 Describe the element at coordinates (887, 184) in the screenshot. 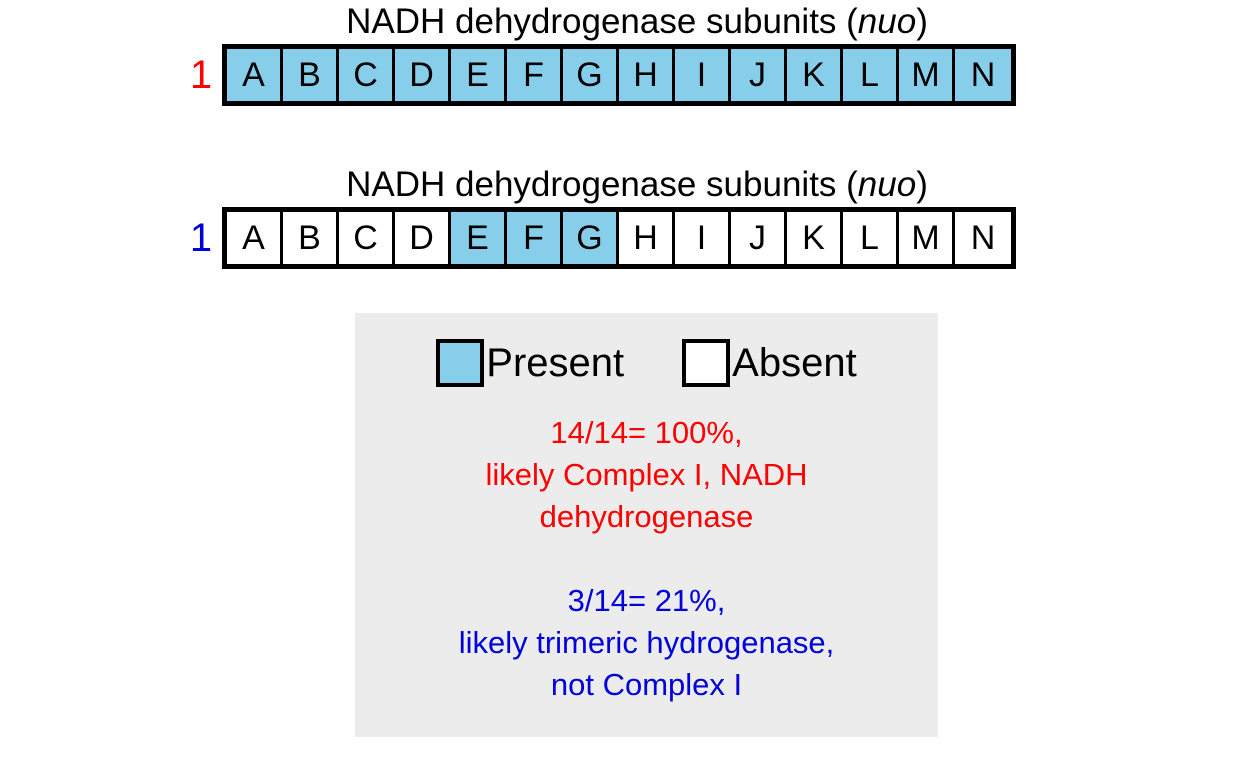

I see `cluster-2-title-gene: nuo` at that location.